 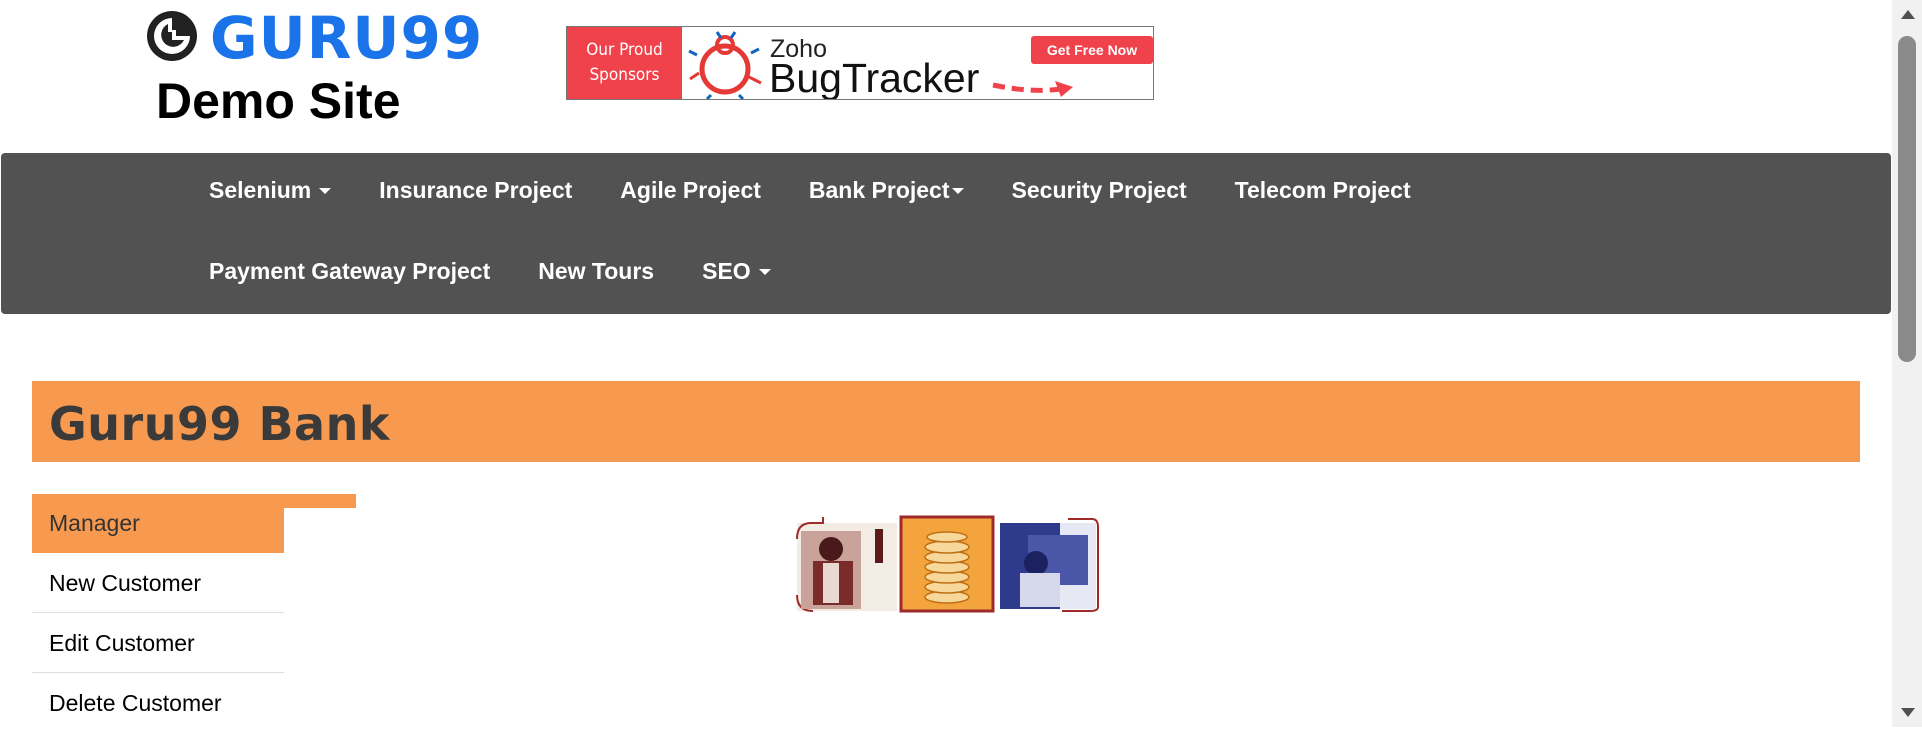 What do you see at coordinates (596, 271) in the screenshot?
I see `nav-new-tours: New Tours` at bounding box center [596, 271].